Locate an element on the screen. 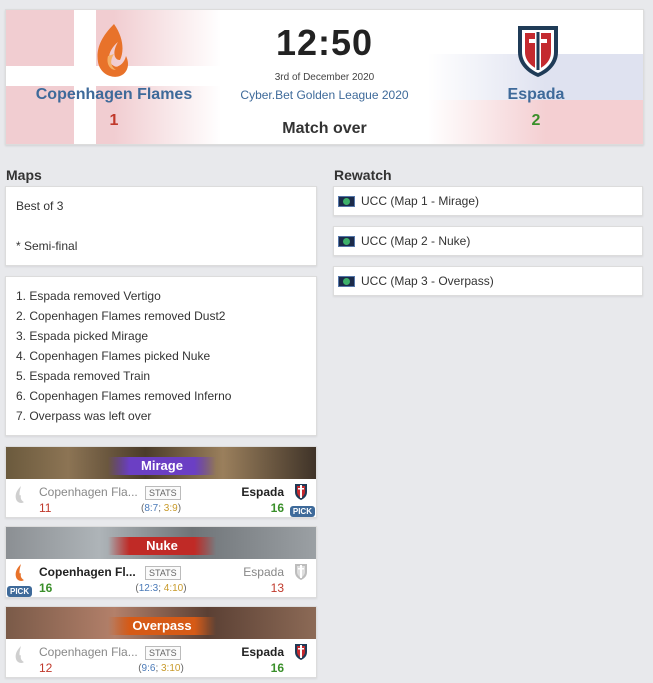  half-scores: (8:7; 3:9) is located at coordinates (161, 508).